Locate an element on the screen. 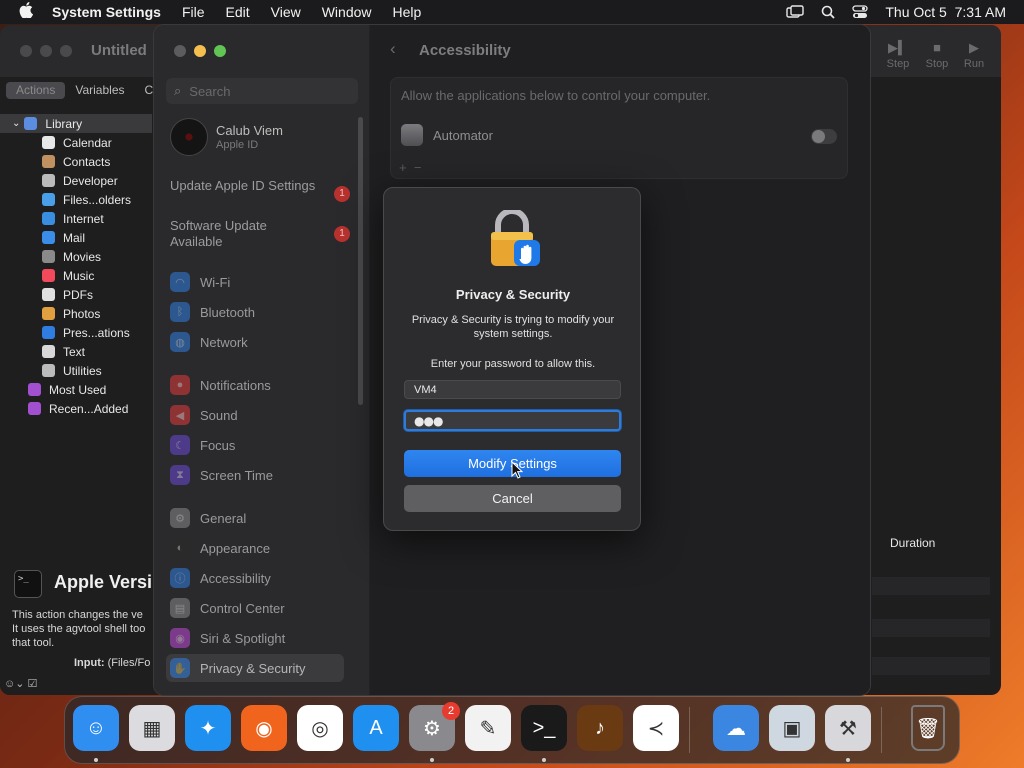 This screenshot has width=1024, height=768. sidebar-item: ☾ Focus is located at coordinates (255, 445).